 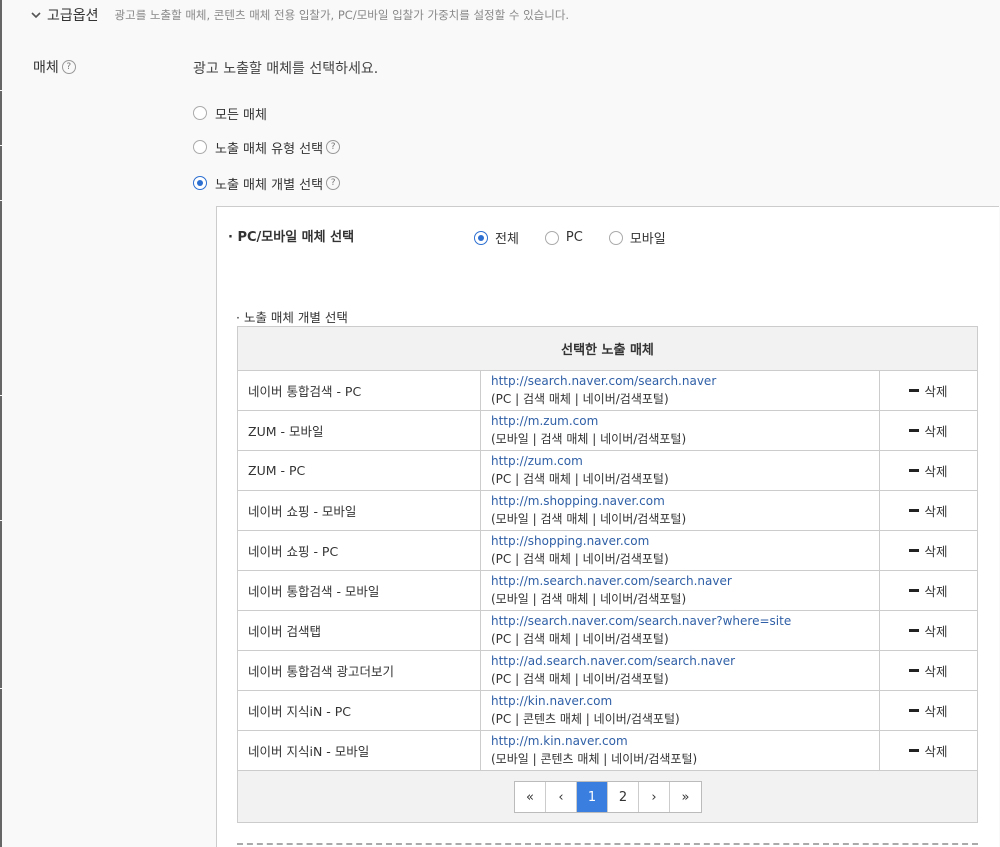 I want to click on media-meta: (모바일 | 콘텐츠 매체 | 네이버/검색포털), so click(x=594, y=759).